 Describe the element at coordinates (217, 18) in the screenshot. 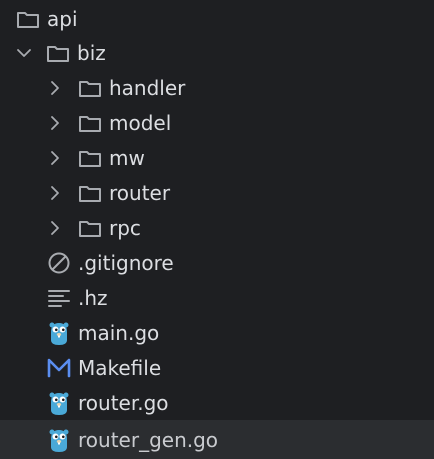

I see `tree-item-api: api` at that location.